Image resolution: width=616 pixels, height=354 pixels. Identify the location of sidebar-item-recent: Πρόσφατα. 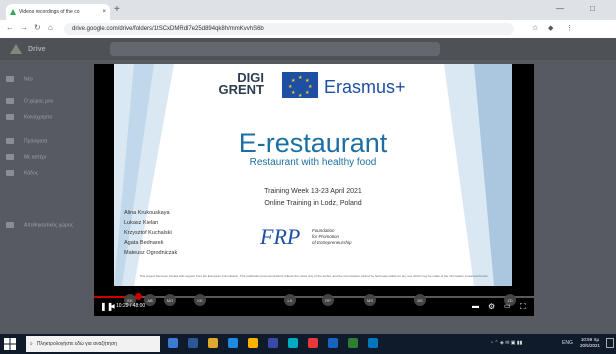
(26, 141).